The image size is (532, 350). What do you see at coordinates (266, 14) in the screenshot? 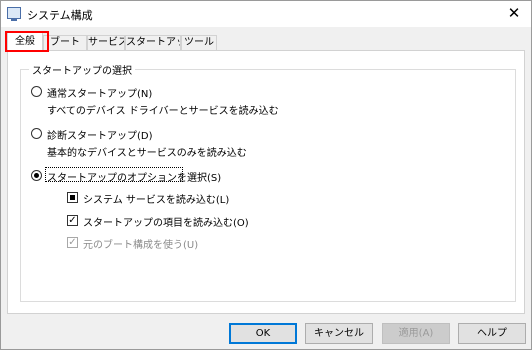
I see `title-bar: システム構成 ✕` at bounding box center [266, 14].